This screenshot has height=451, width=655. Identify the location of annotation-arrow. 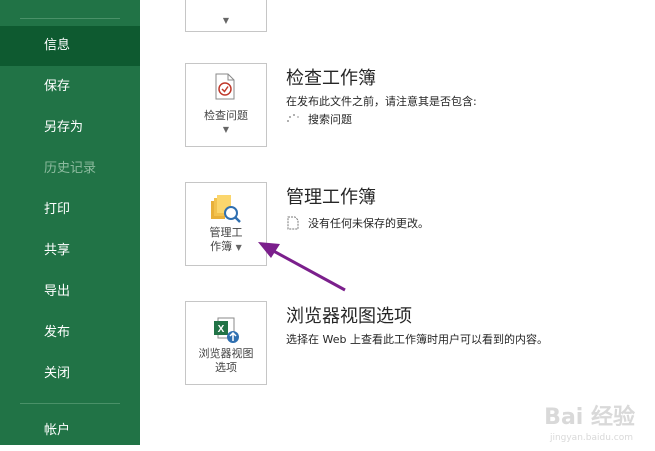
(302, 267).